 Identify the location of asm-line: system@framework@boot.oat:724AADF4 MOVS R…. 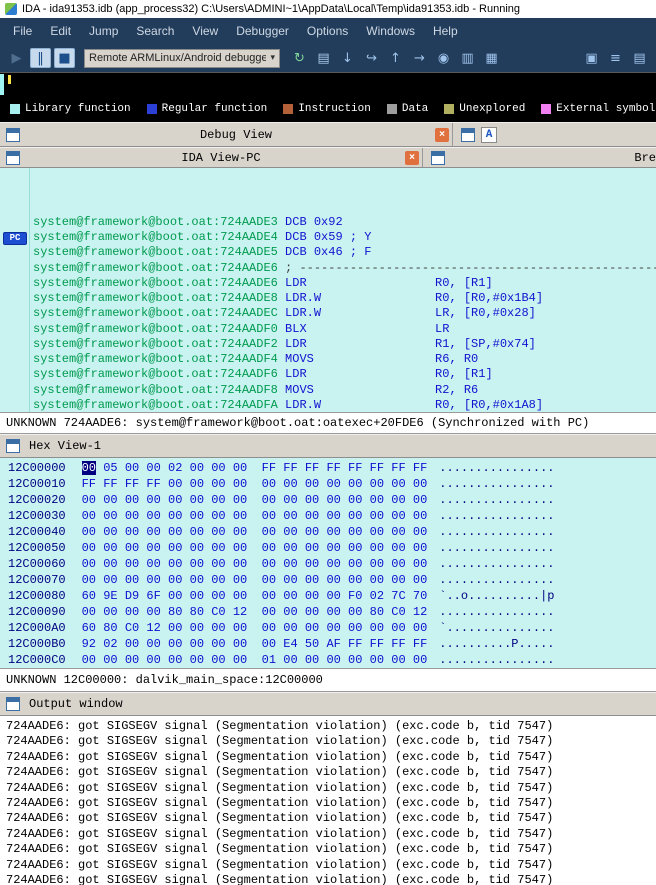
(344, 359).